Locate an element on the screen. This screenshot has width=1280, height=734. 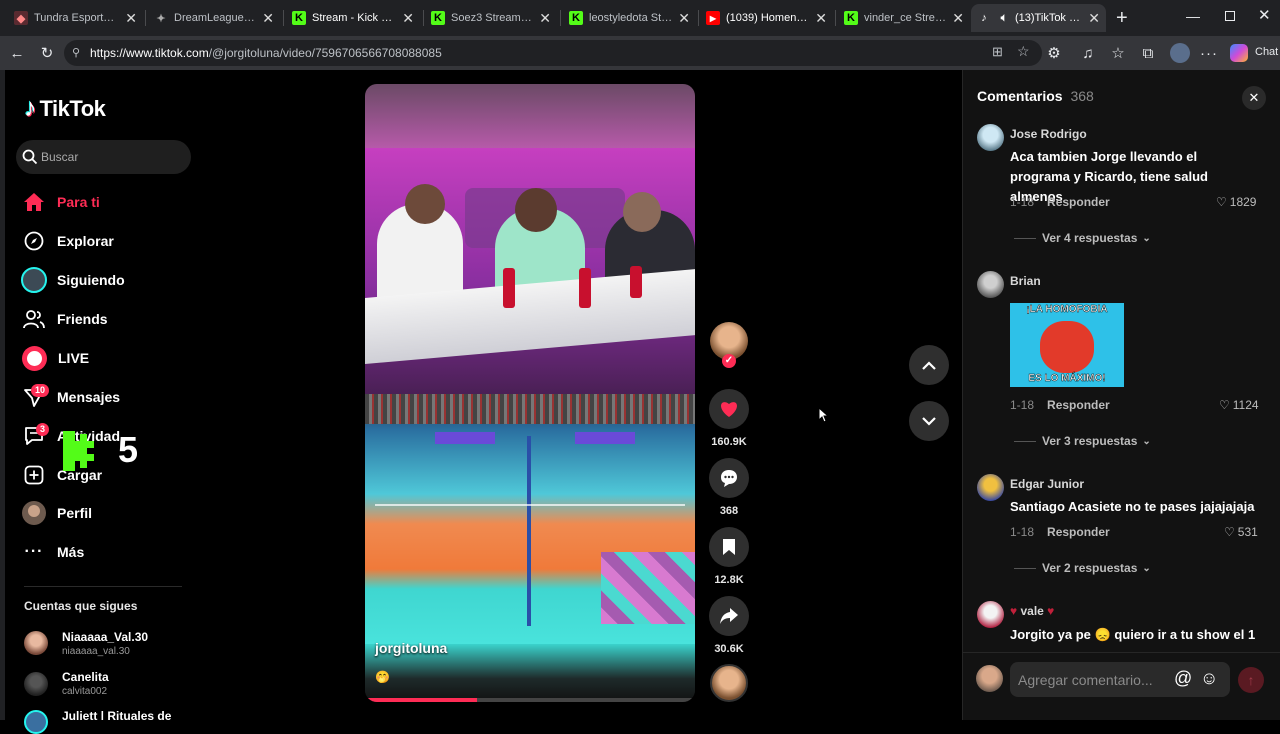
comment-button is located at coordinates (729, 478).